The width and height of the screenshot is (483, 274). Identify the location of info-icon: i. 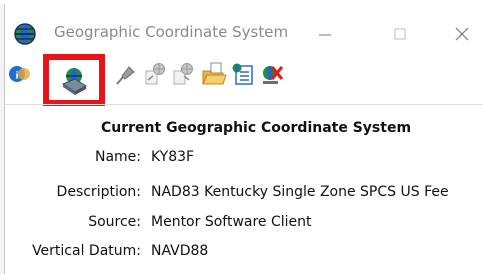
(19, 74).